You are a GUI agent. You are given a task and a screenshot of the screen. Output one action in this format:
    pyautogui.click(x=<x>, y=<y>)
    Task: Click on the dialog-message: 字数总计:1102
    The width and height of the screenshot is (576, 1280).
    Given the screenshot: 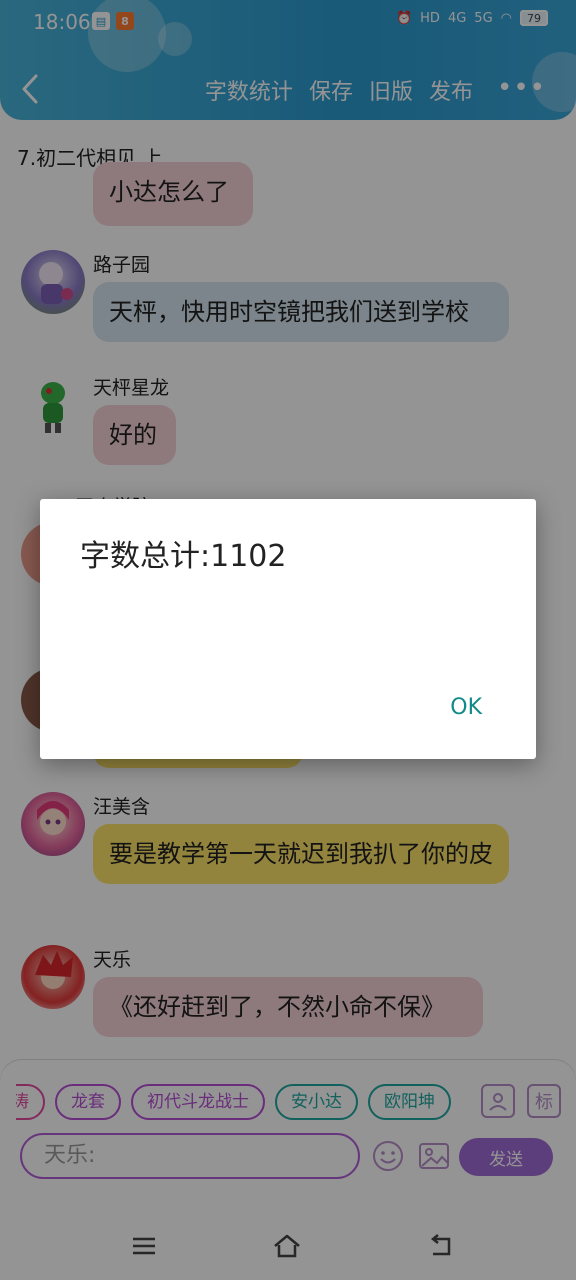 What is the action you would take?
    pyautogui.click(x=183, y=556)
    